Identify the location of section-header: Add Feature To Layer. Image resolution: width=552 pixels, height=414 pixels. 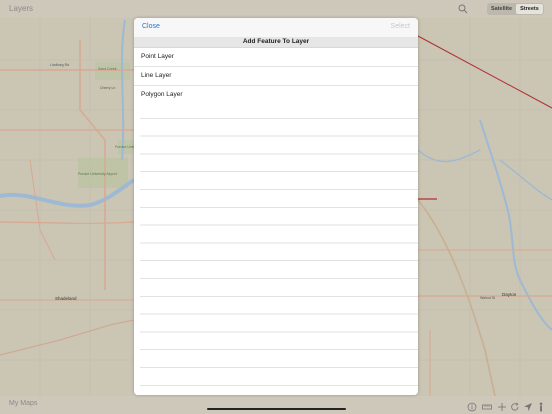
(276, 42).